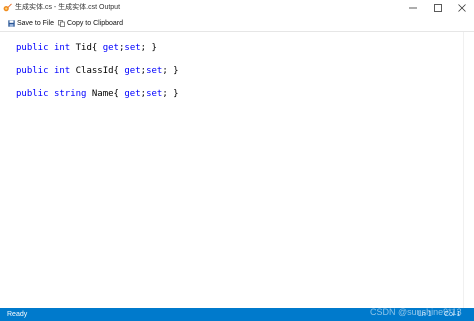  I want to click on scrollbar-thumb, so click(469, 170).